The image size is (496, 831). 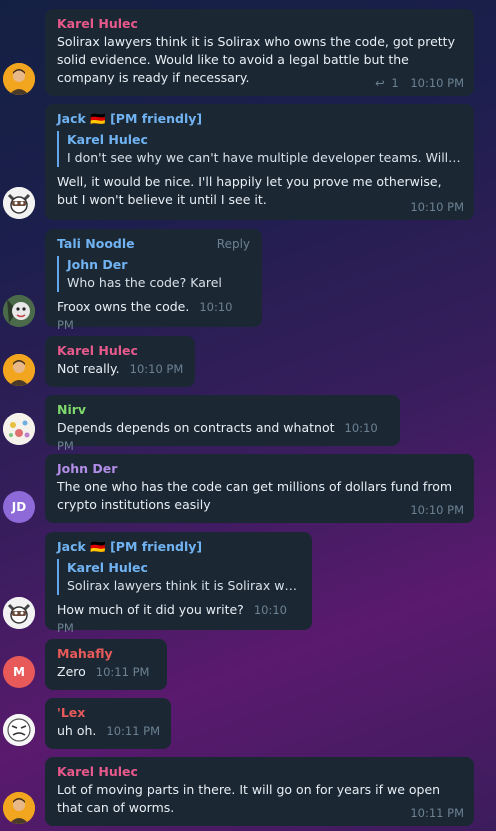 What do you see at coordinates (394, 83) in the screenshot?
I see `reply-count: 1` at bounding box center [394, 83].